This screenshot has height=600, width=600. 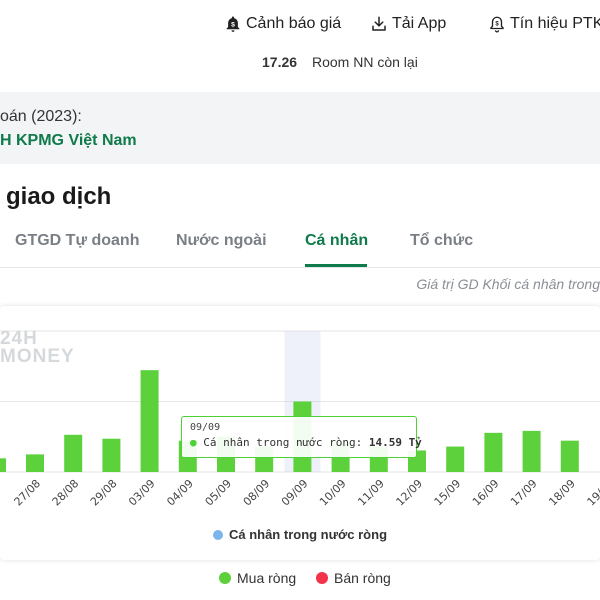 What do you see at coordinates (66, 493) in the screenshot?
I see `x-tick-label: 28/08` at bounding box center [66, 493].